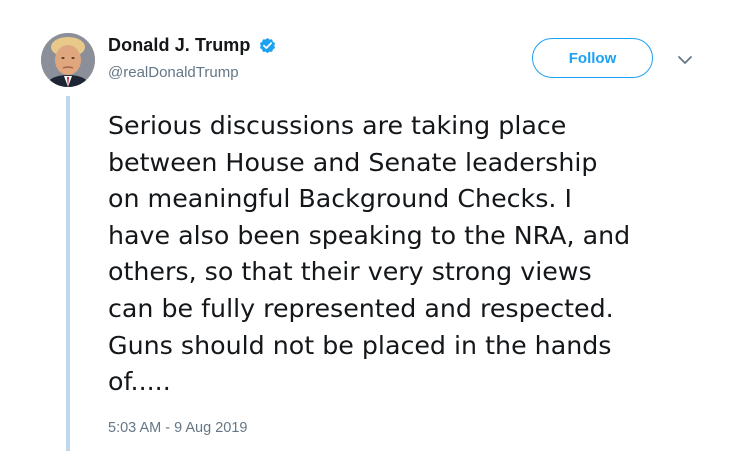 The height and width of the screenshot is (451, 735). I want to click on thread-line, so click(68, 273).